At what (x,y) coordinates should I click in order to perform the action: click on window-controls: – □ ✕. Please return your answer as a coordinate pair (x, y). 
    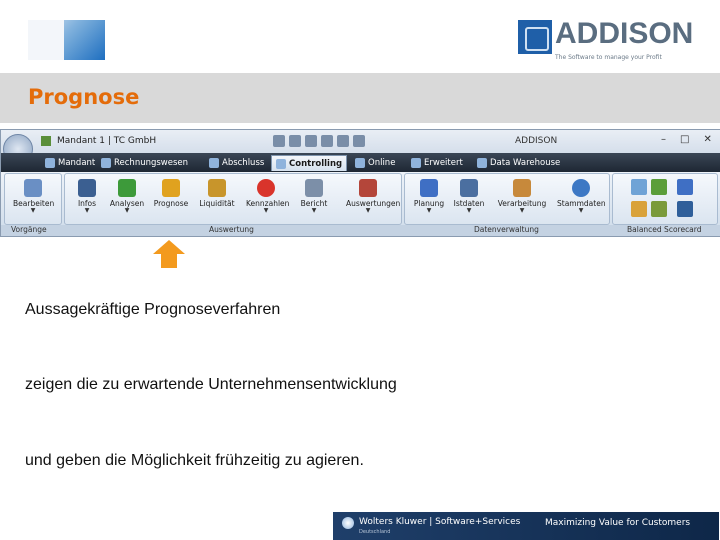
    Looking at the image, I should click on (686, 139).